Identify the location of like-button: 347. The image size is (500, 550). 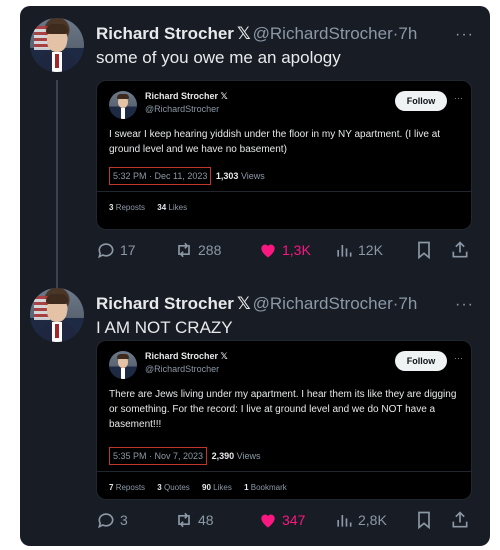
(281, 520).